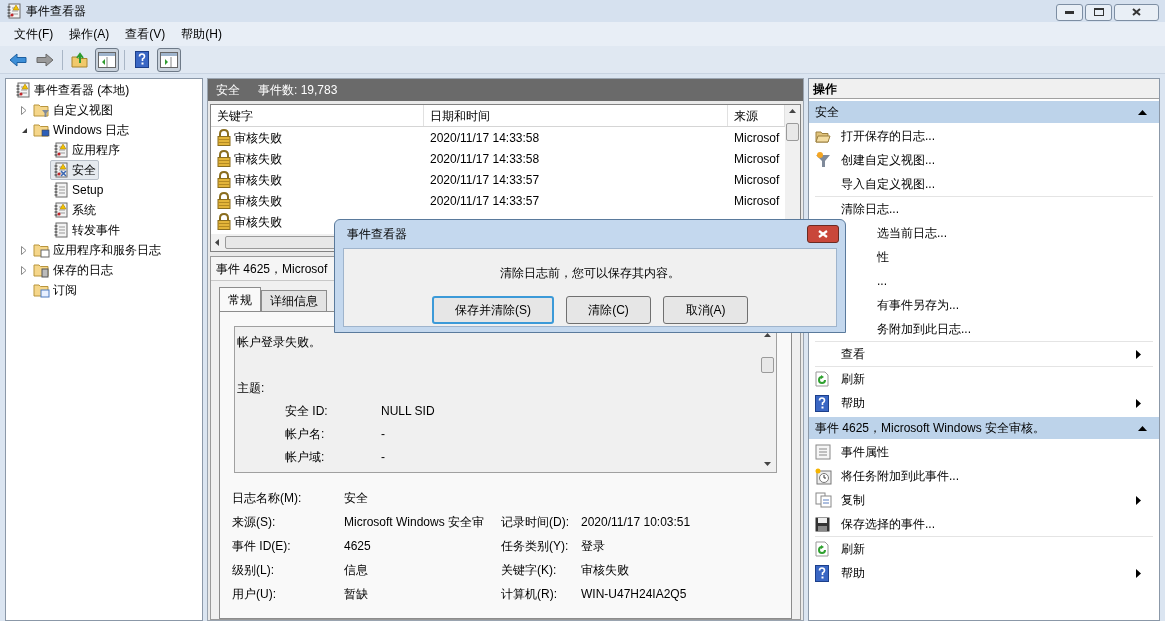 The image size is (1165, 621). I want to click on tree-item: 订阅, so click(55, 290).